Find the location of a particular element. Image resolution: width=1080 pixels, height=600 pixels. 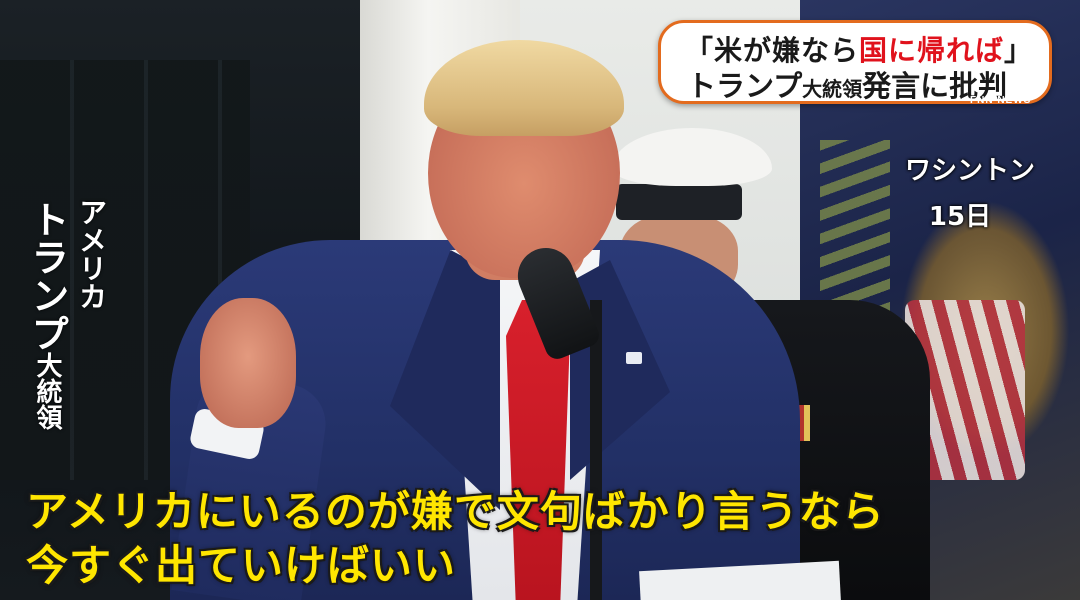

headline-quote-end: 」 is located at coordinates (1019, 50).